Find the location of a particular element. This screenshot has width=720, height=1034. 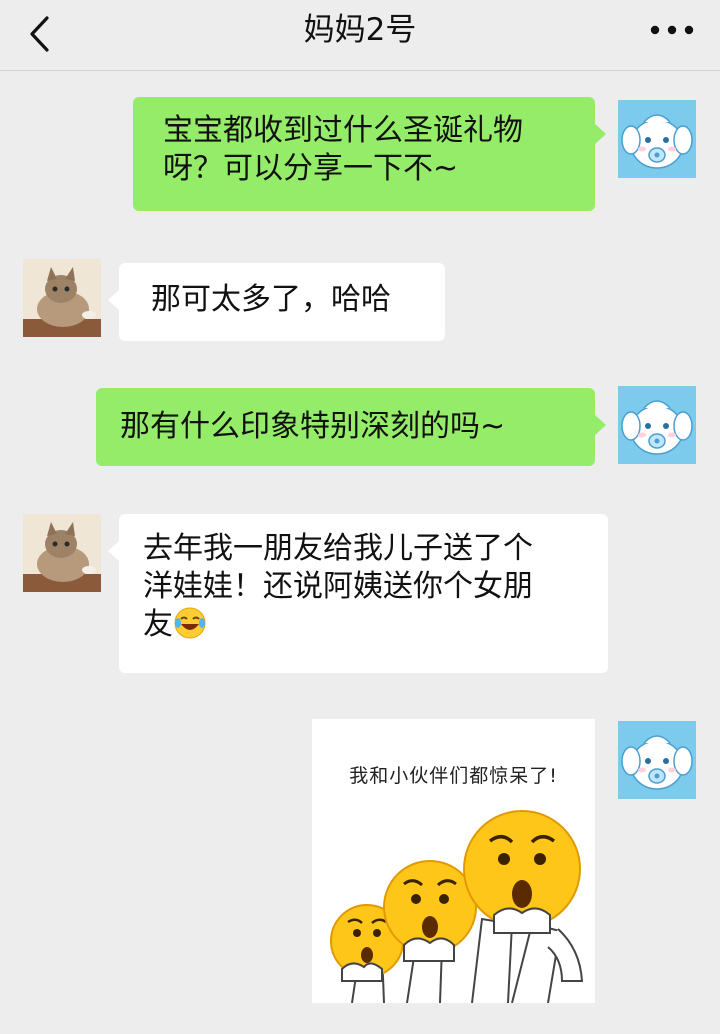

message-text-line: 那可太多了，哈哈 is located at coordinates (271, 299).